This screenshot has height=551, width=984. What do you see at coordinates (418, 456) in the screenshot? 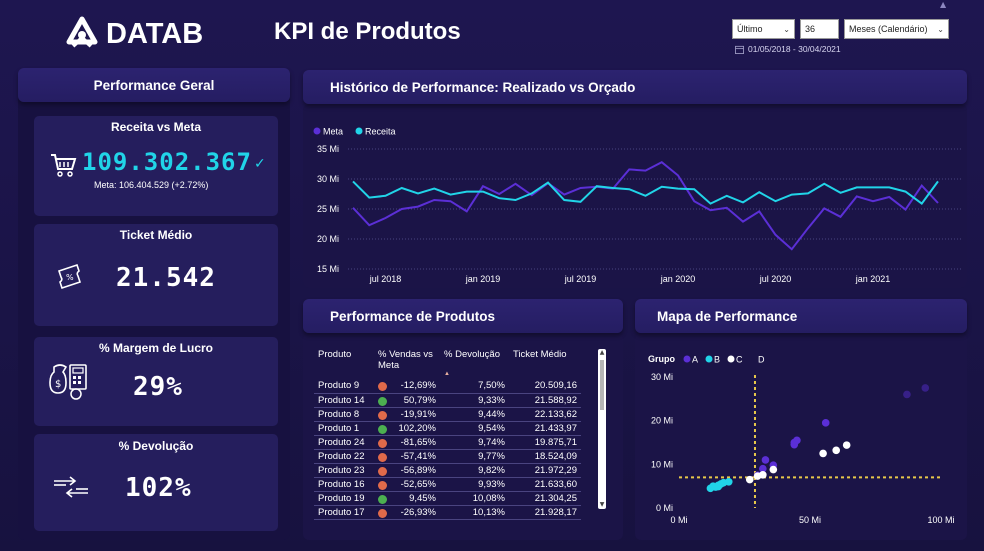
I see `sales-vs-target-value: -57,41%` at bounding box center [418, 456].